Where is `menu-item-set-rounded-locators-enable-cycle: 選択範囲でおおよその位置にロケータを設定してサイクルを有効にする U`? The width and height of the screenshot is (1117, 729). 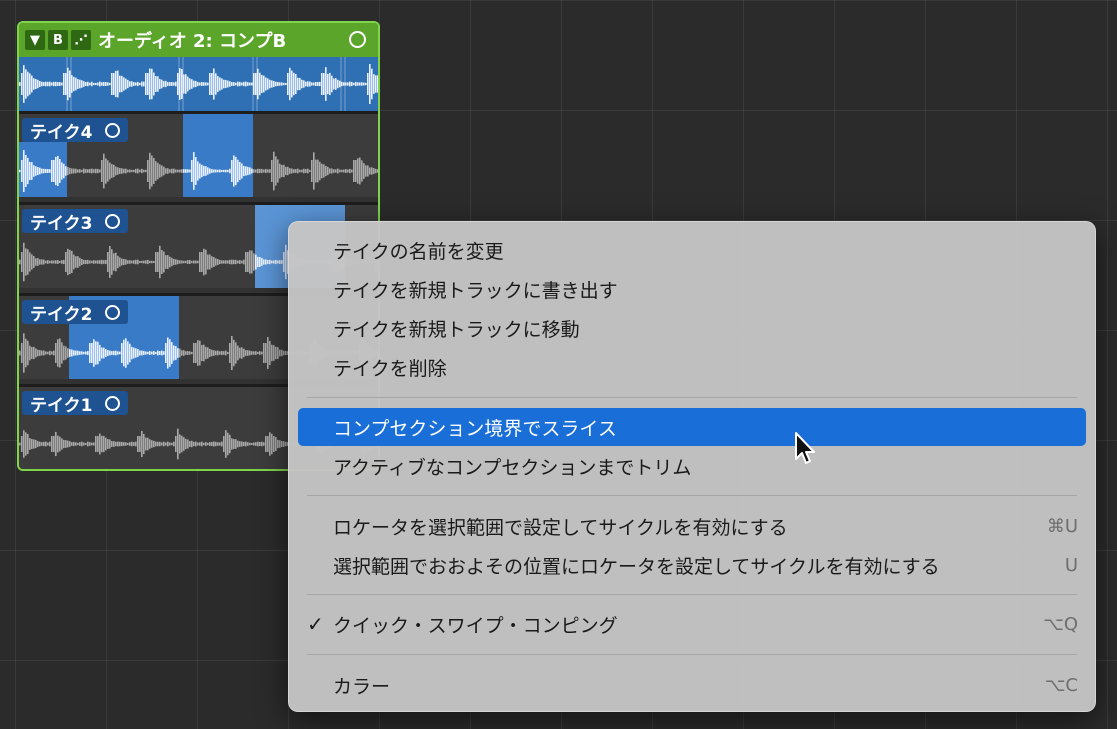
menu-item-set-rounded-locators-enable-cycle: 選択範囲でおおよその位置にロケータを設定してサイクルを有効にする U is located at coordinates (692, 565).